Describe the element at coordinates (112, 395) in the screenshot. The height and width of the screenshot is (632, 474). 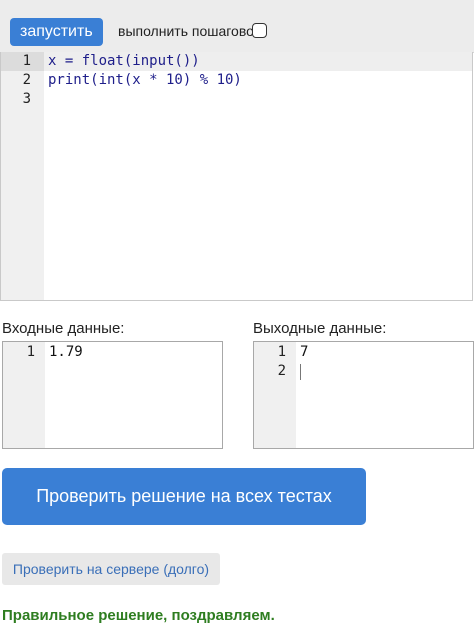
I see `input-editor: 1 1.79` at that location.